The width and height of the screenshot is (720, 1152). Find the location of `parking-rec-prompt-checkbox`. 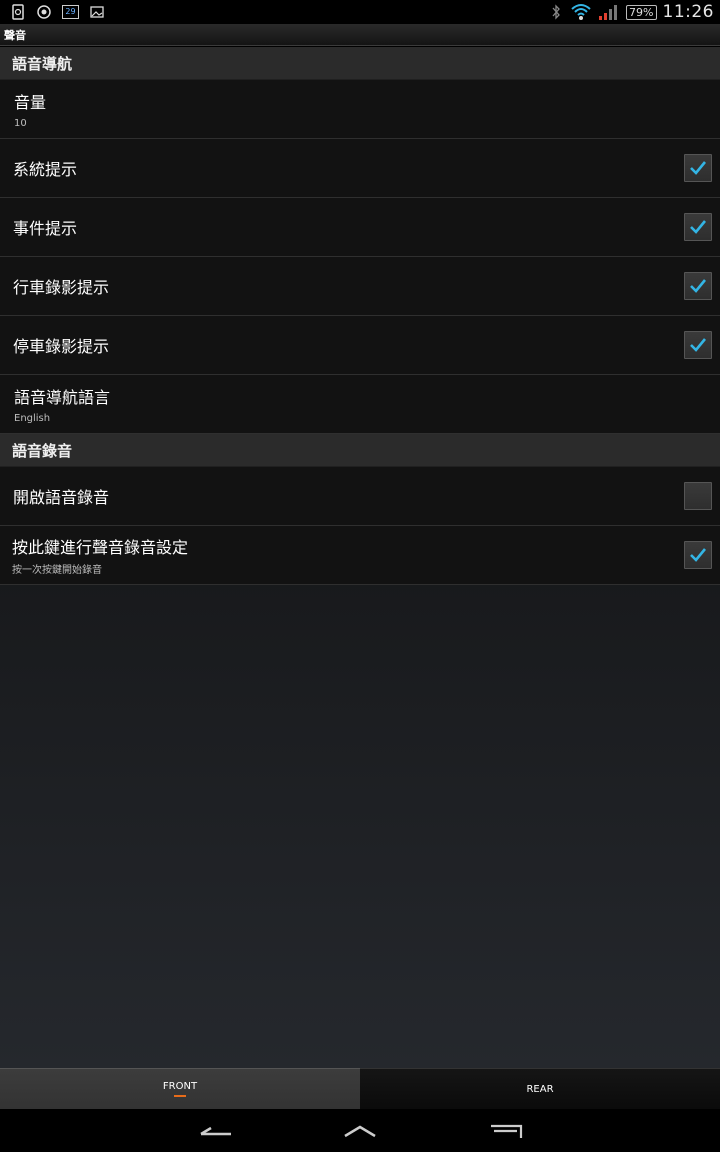

parking-rec-prompt-checkbox is located at coordinates (698, 345).